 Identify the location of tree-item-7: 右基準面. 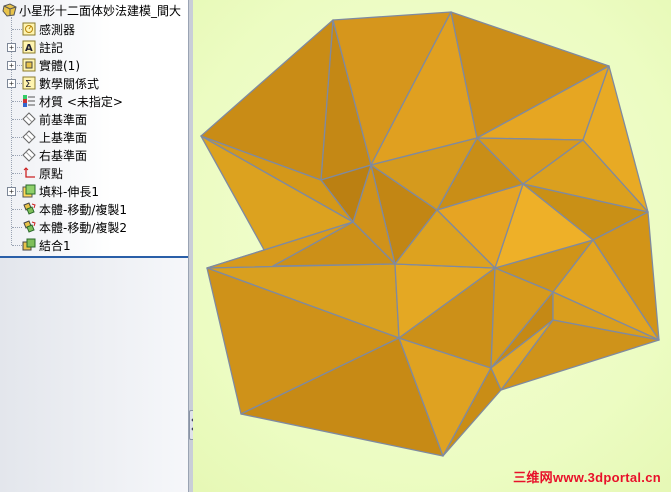
(54, 155).